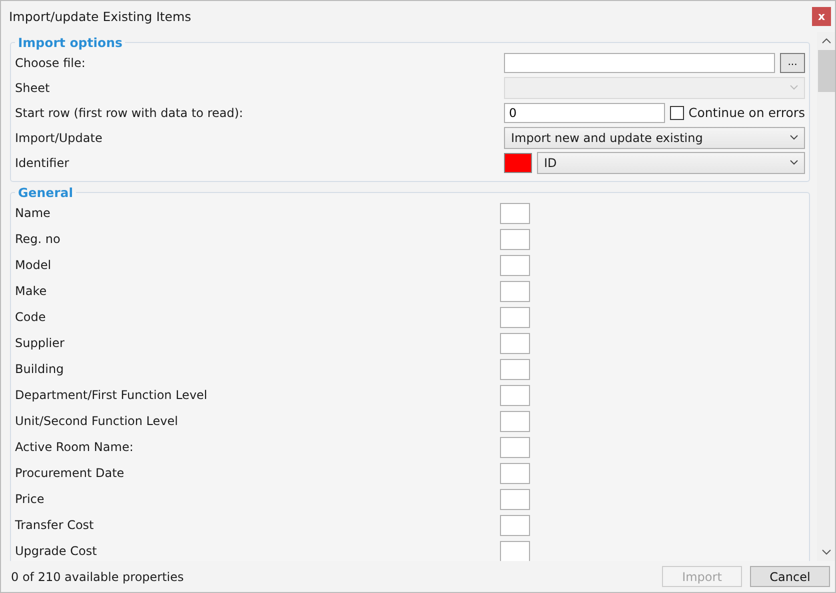  I want to click on color-swatch, so click(518, 162).